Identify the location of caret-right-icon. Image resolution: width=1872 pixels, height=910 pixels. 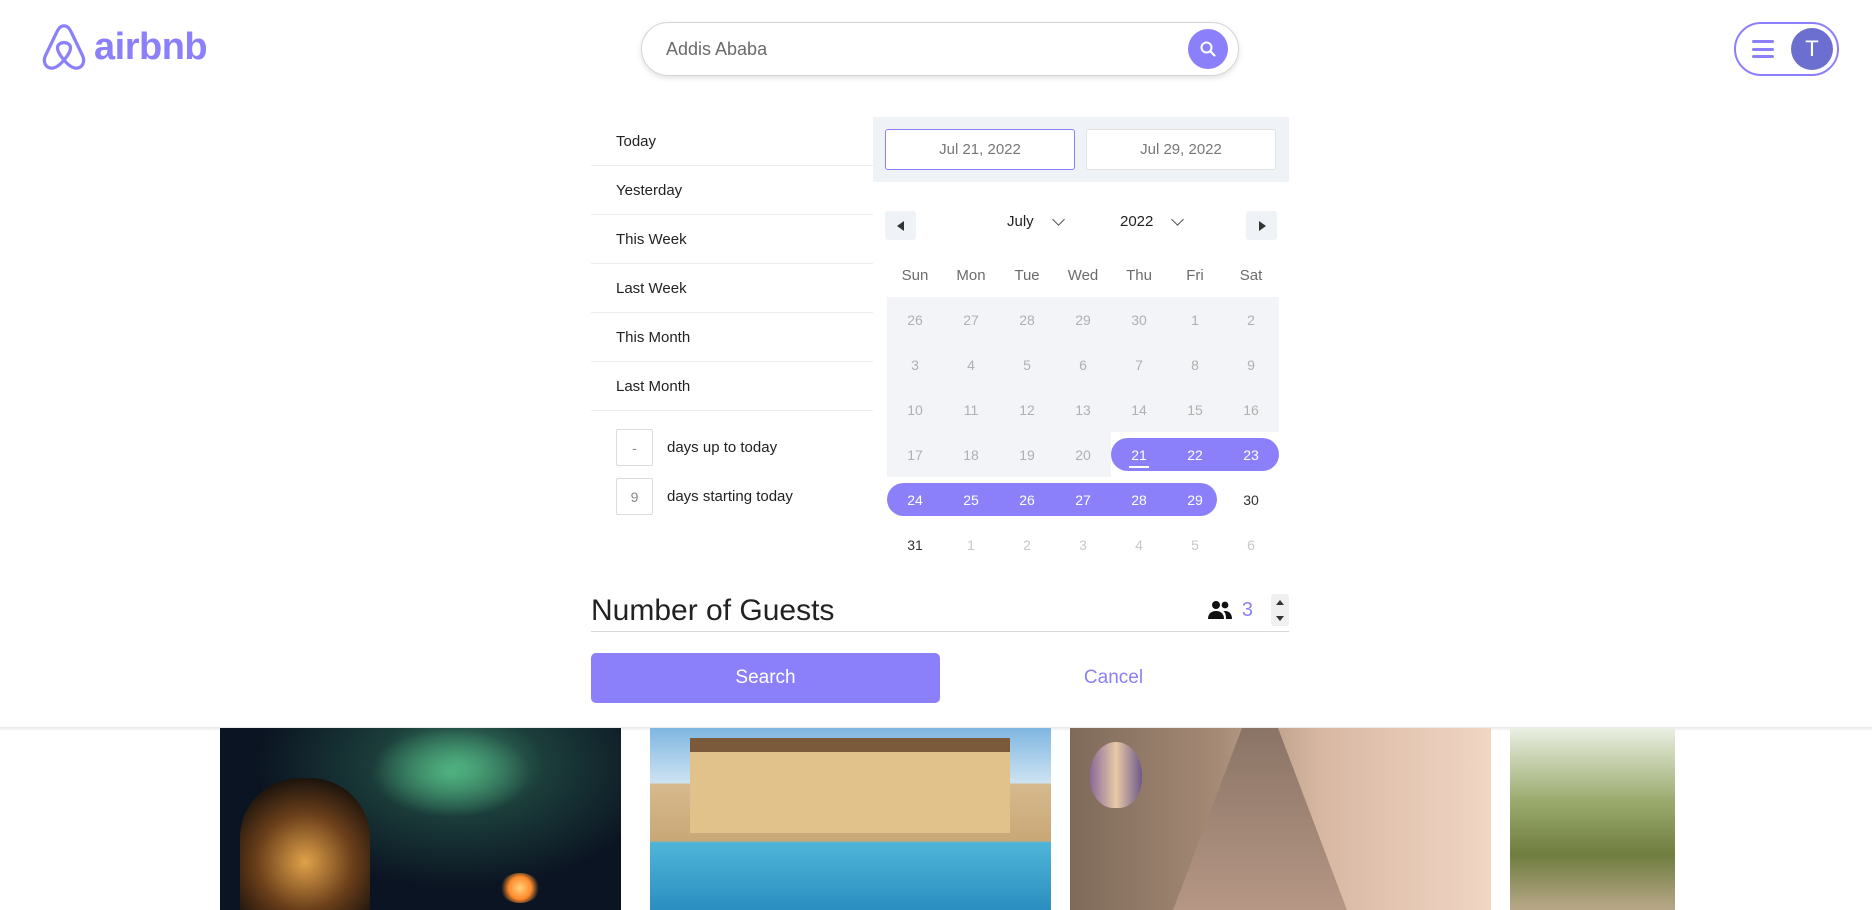
(1262, 225).